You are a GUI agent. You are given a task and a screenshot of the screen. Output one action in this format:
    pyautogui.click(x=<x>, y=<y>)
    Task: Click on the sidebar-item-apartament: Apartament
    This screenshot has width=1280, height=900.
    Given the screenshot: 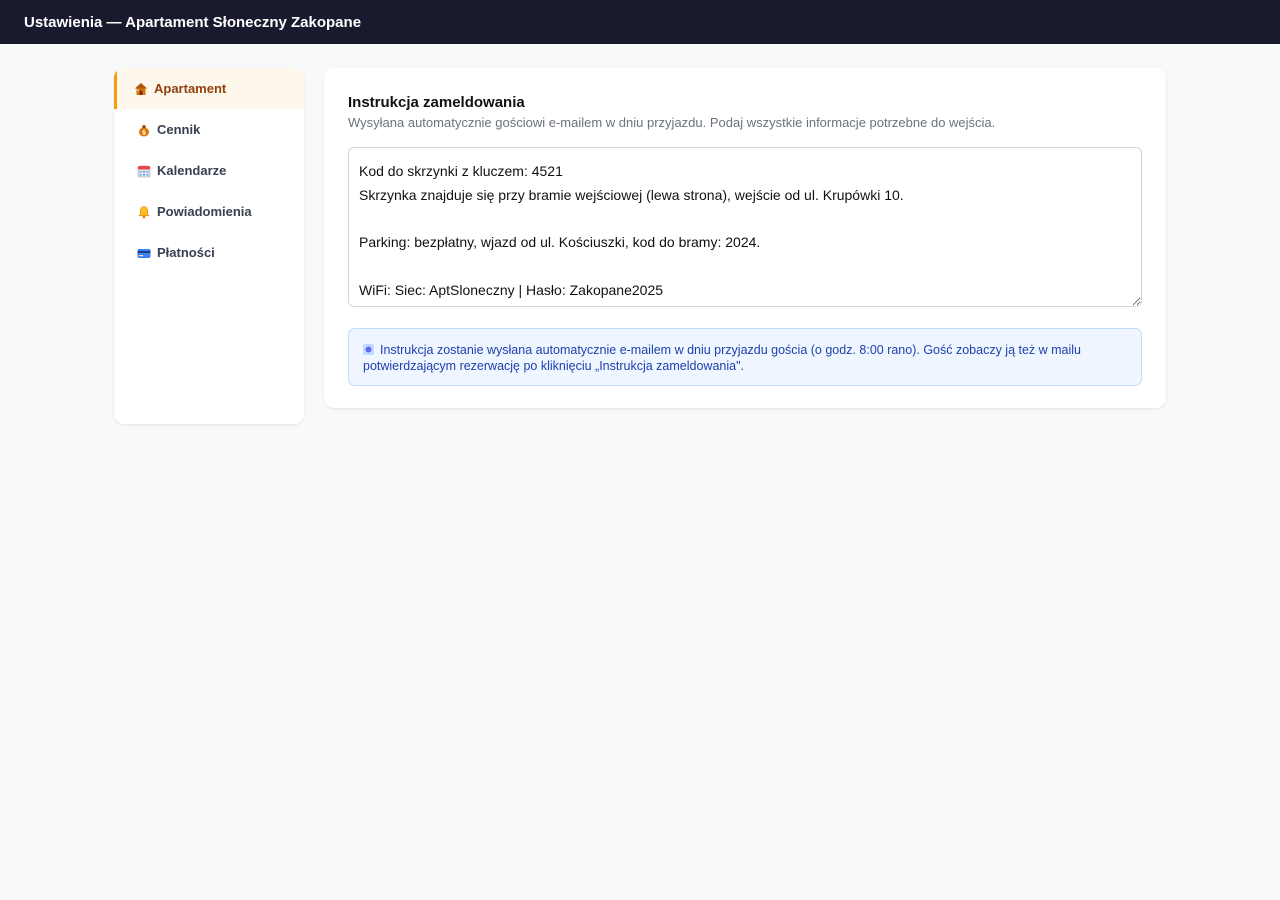 What is the action you would take?
    pyautogui.click(x=209, y=88)
    